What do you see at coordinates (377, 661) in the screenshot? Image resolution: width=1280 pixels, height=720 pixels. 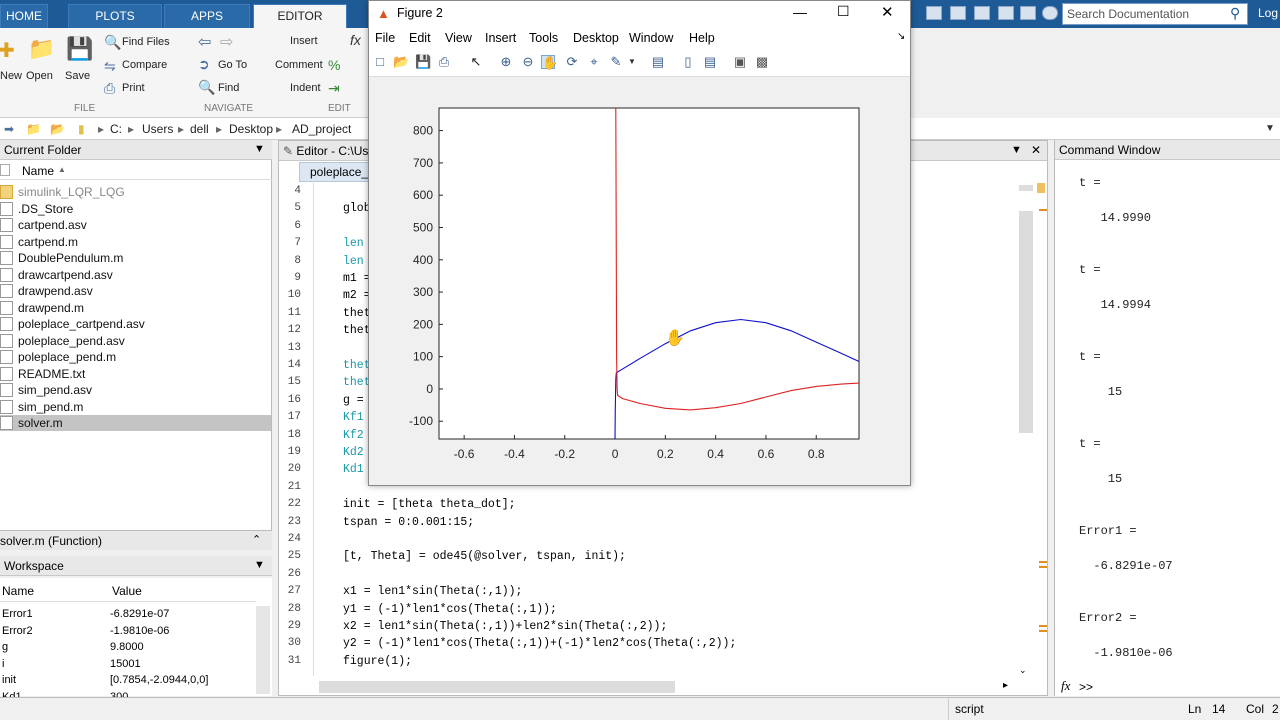 I see `code-line: figure(1);` at bounding box center [377, 661].